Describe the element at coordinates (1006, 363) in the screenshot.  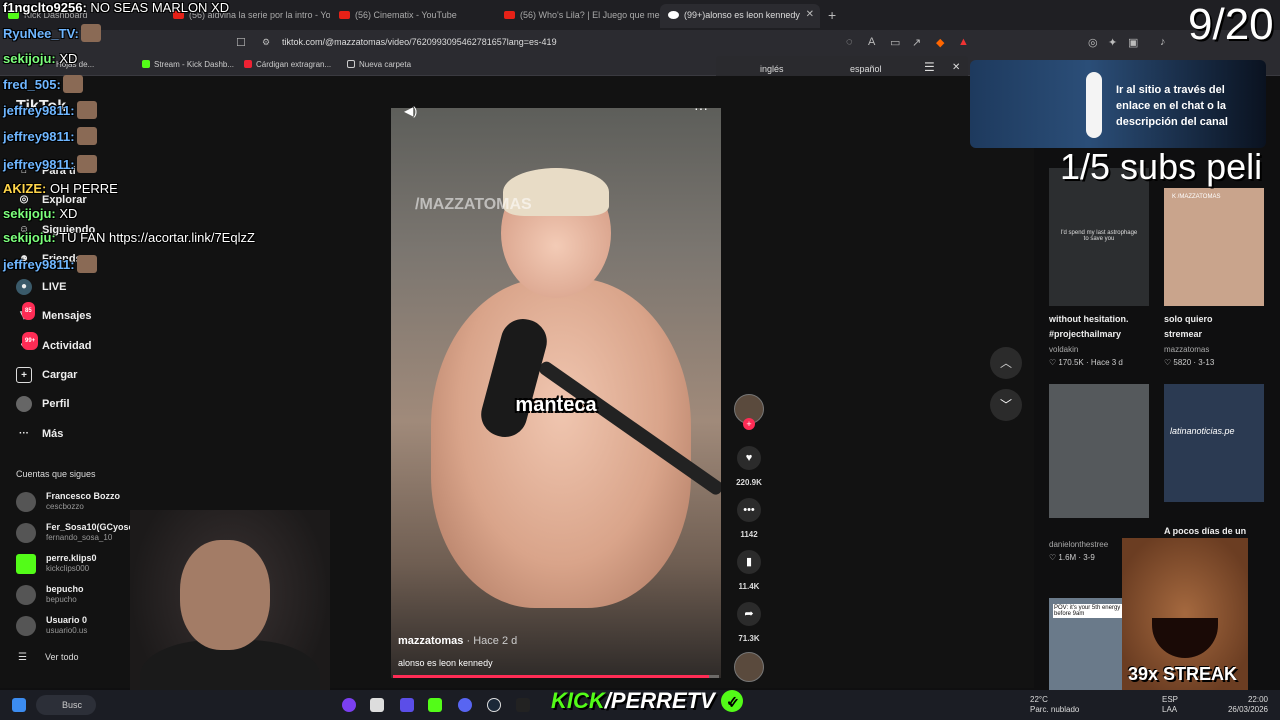
I see `chevron-up-icon: ︿` at that location.